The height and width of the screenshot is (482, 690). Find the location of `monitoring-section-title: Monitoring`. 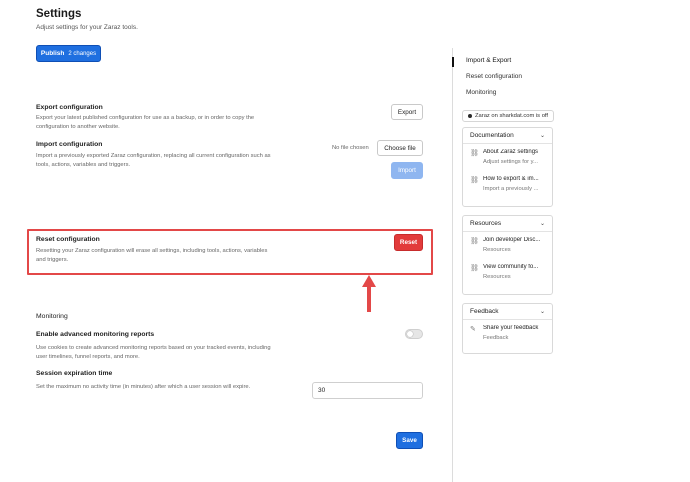

monitoring-section-title: Monitoring is located at coordinates (52, 316).